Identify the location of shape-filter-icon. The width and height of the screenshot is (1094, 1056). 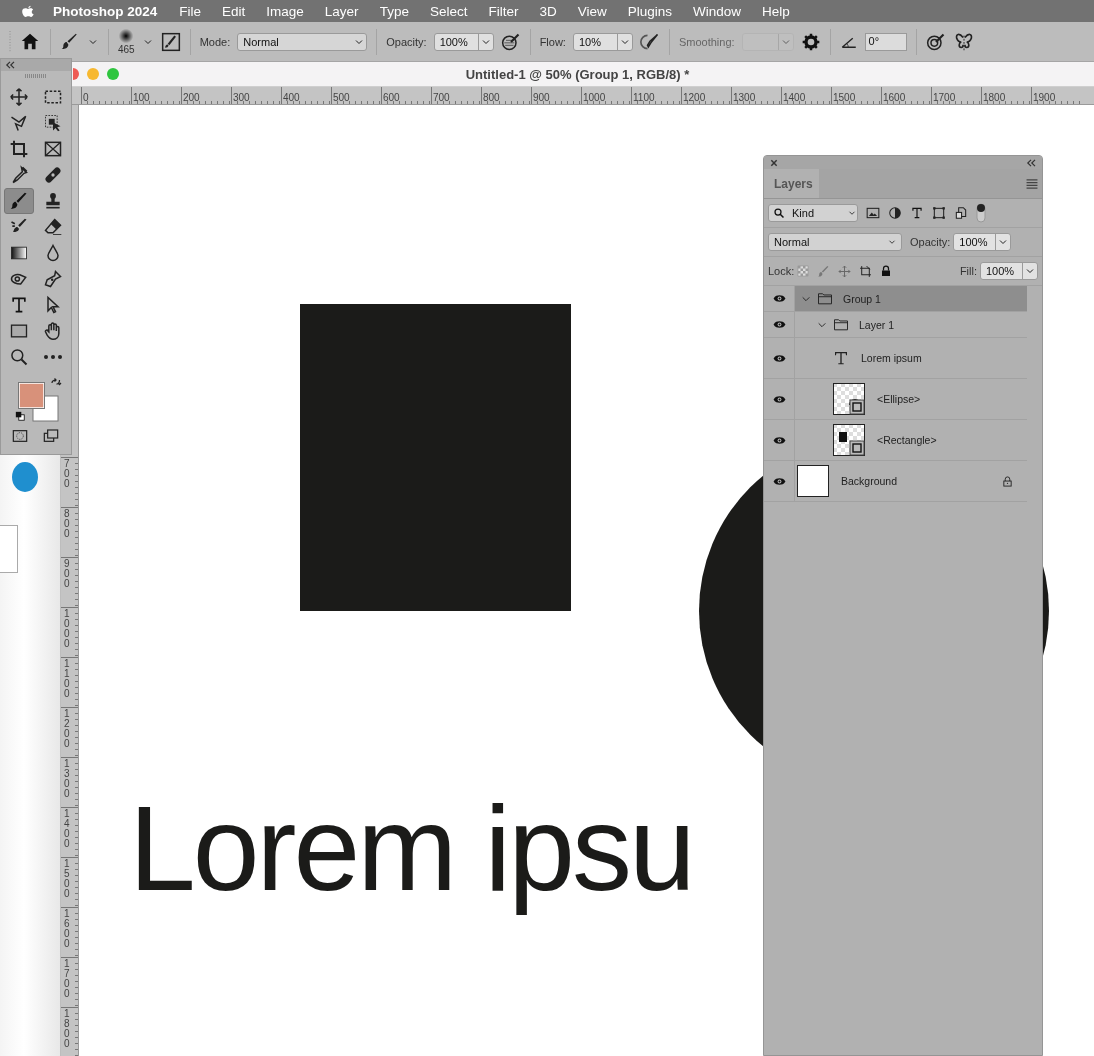
(939, 213).